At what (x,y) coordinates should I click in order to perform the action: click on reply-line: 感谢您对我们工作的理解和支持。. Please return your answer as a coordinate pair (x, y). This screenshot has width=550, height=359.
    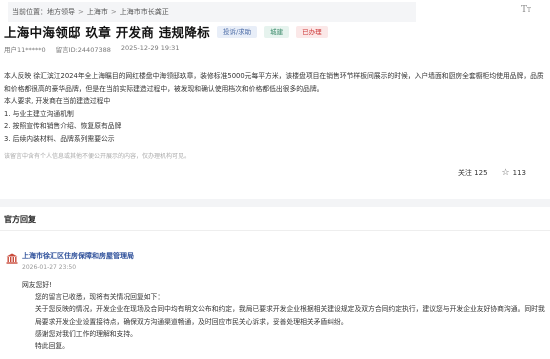
    Looking at the image, I should click on (86, 333).